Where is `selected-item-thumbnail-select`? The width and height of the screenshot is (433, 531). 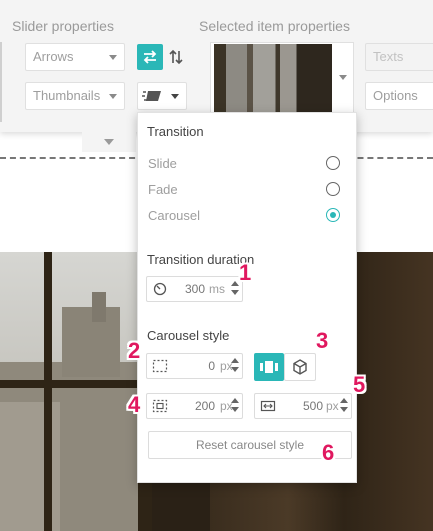
selected-item-thumbnail-select is located at coordinates (282, 80).